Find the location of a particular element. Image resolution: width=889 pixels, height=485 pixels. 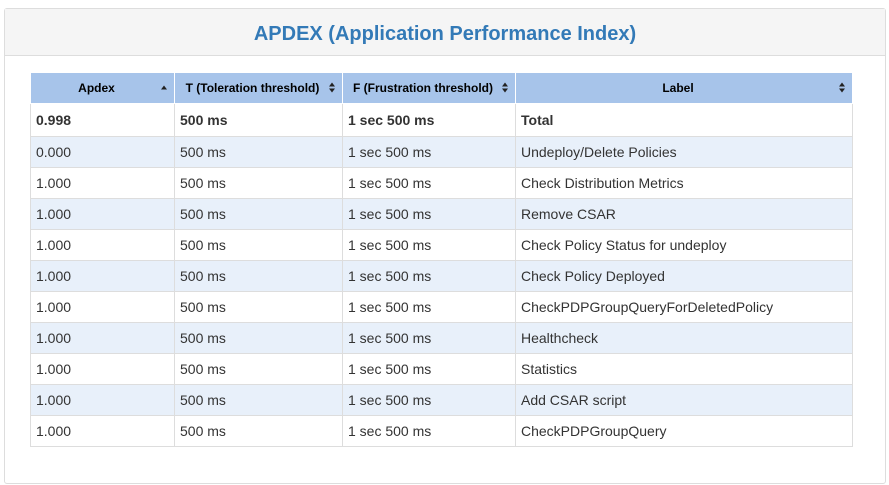

total-row: 0.998 500 ms 1 sec 500 ms Total is located at coordinates (441, 120).